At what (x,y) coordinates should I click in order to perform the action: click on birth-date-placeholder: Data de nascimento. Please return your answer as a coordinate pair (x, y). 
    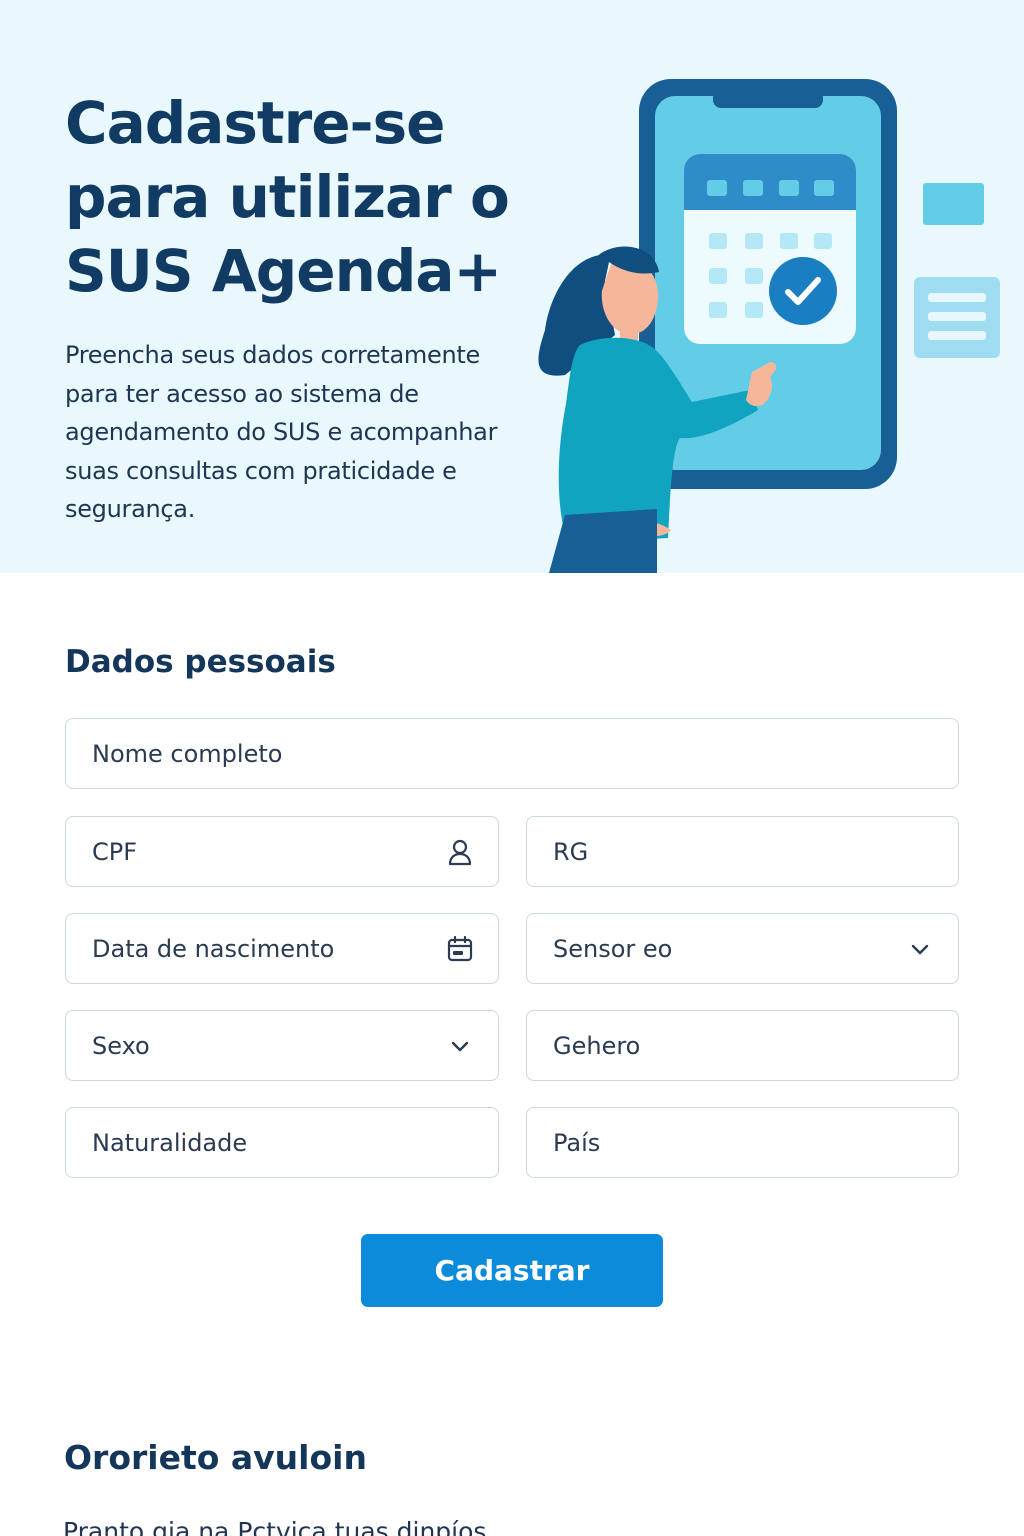
    Looking at the image, I should click on (213, 948).